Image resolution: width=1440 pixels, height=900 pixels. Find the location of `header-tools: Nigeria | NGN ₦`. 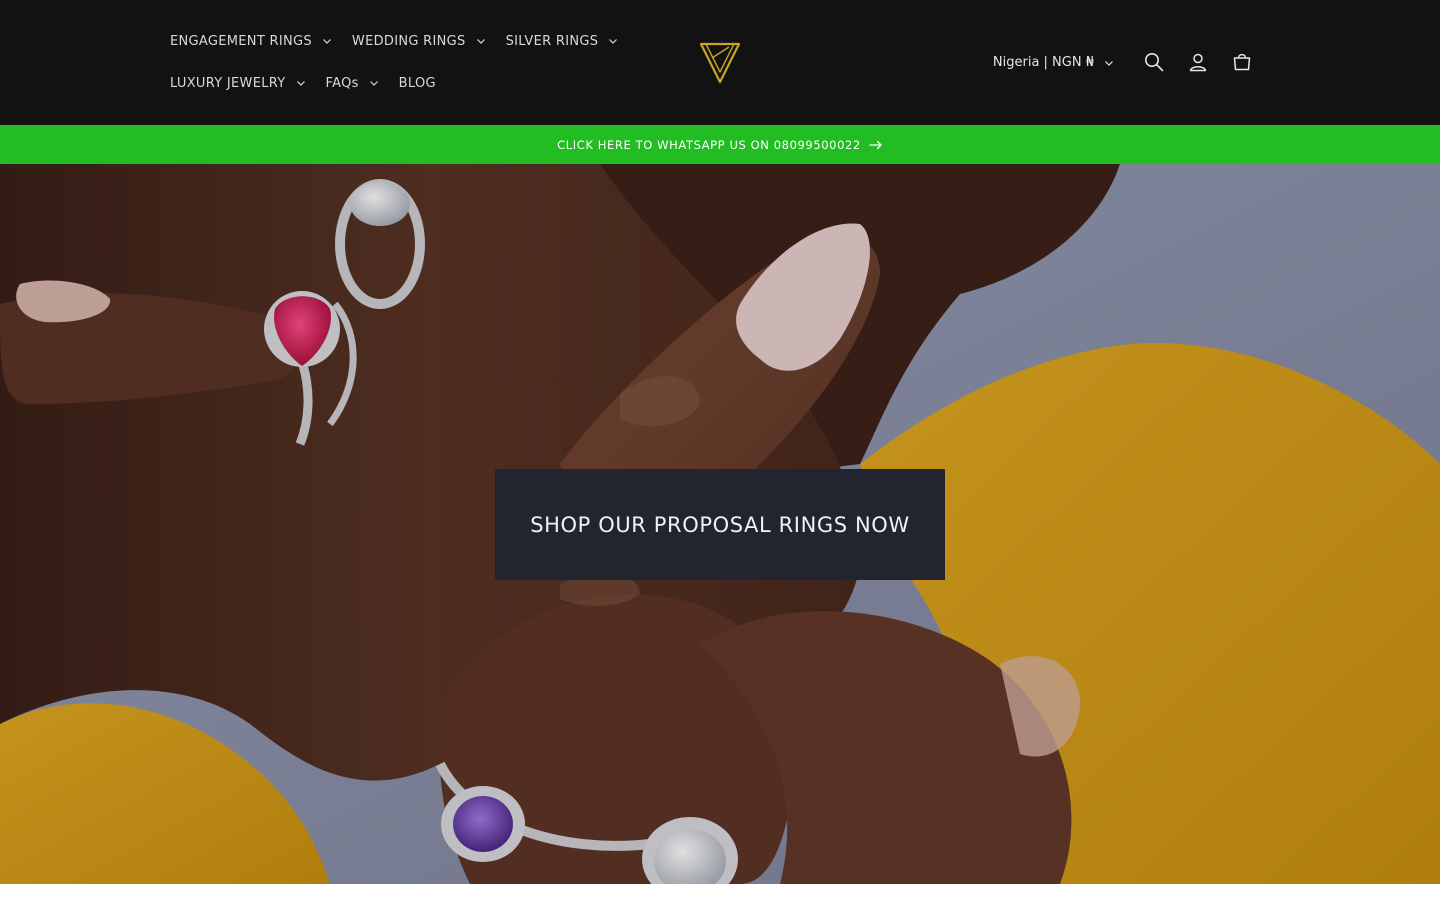

header-tools: Nigeria | NGN ₦ is located at coordinates (1128, 62).